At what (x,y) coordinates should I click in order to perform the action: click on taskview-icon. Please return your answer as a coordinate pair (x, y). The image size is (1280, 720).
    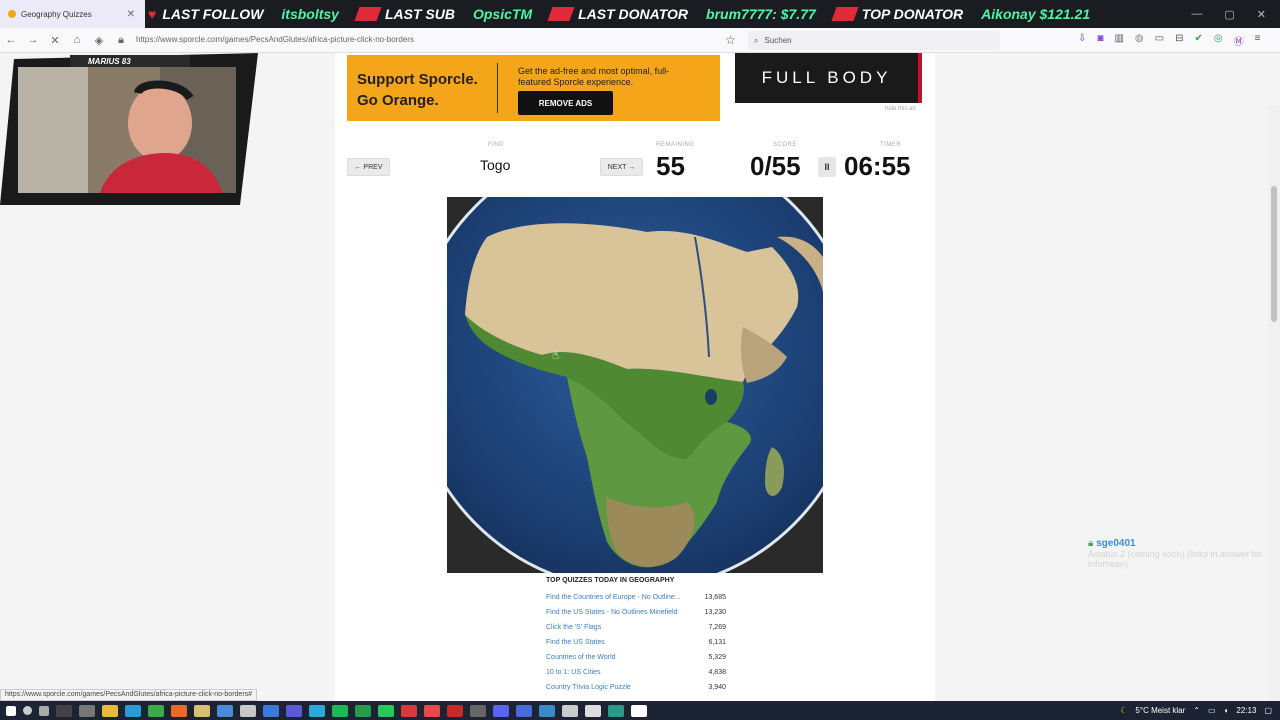
    Looking at the image, I should click on (44, 710).